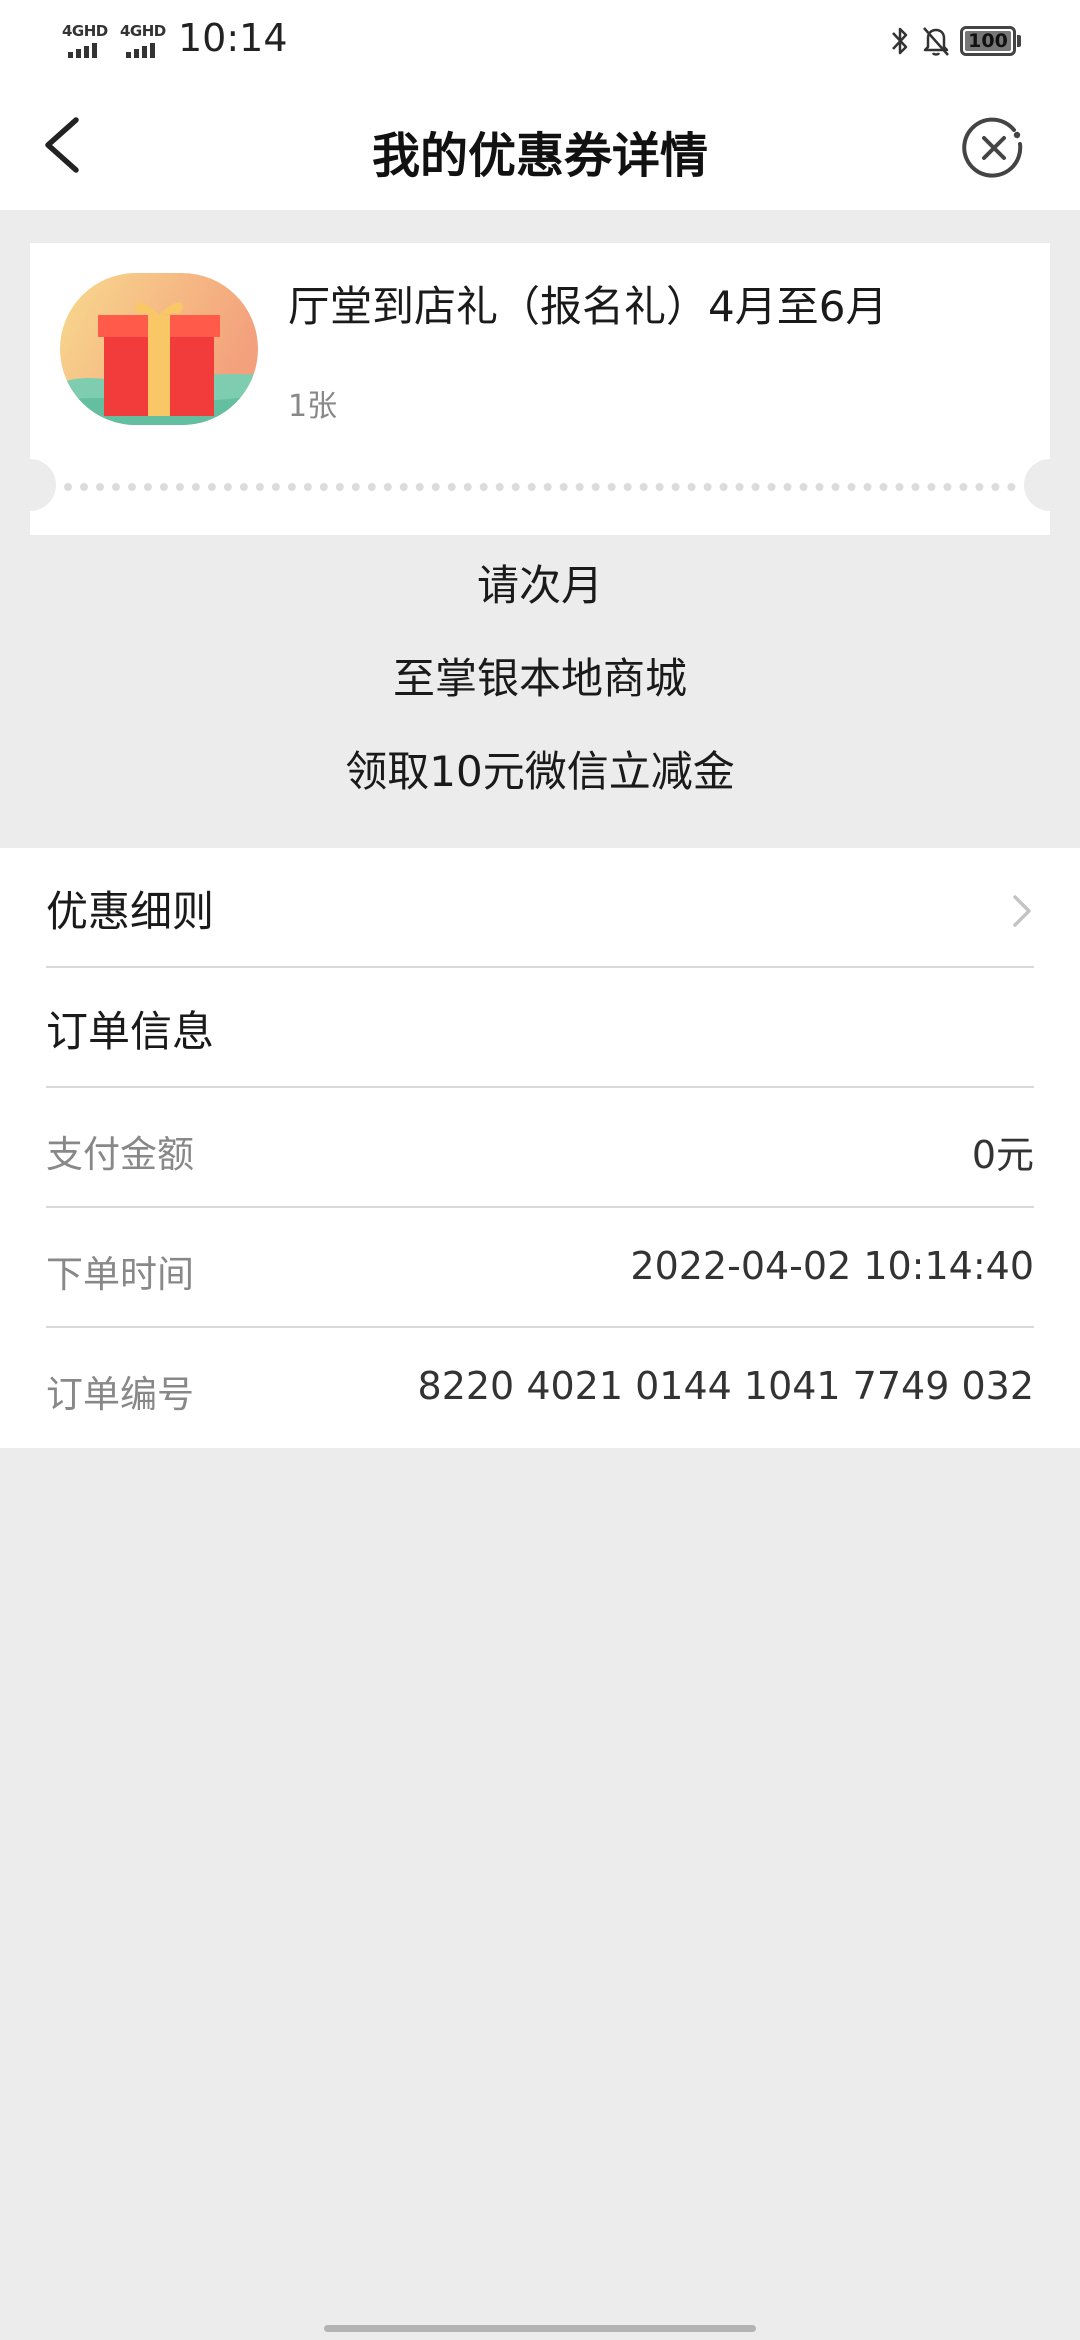  What do you see at coordinates (159, 349) in the screenshot?
I see `gift-box-icon` at bounding box center [159, 349].